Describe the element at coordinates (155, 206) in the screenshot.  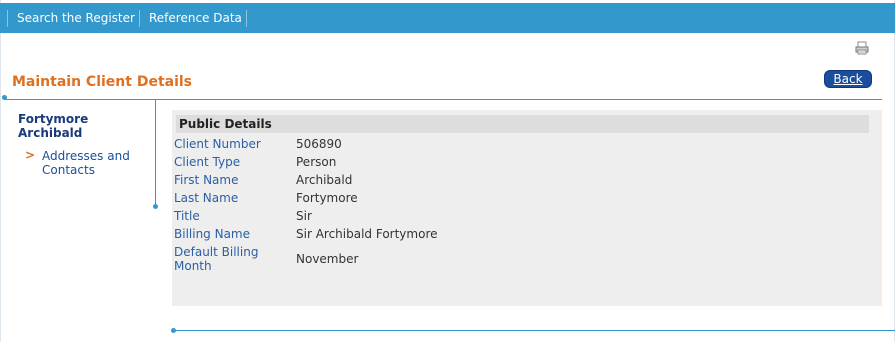
I see `divider-dot` at that location.